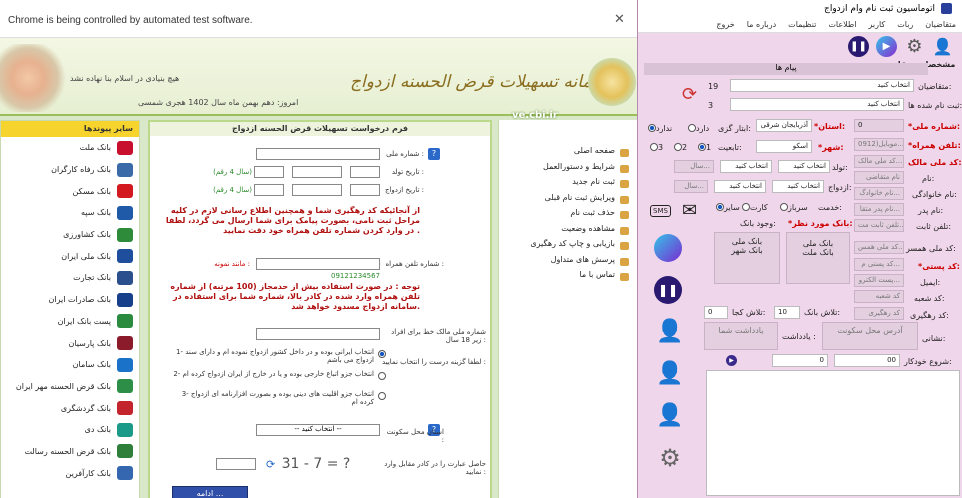 Image resolution: width=962 pixels, height=498 pixels. I want to click on note-input: یادداشت شما, so click(741, 336).